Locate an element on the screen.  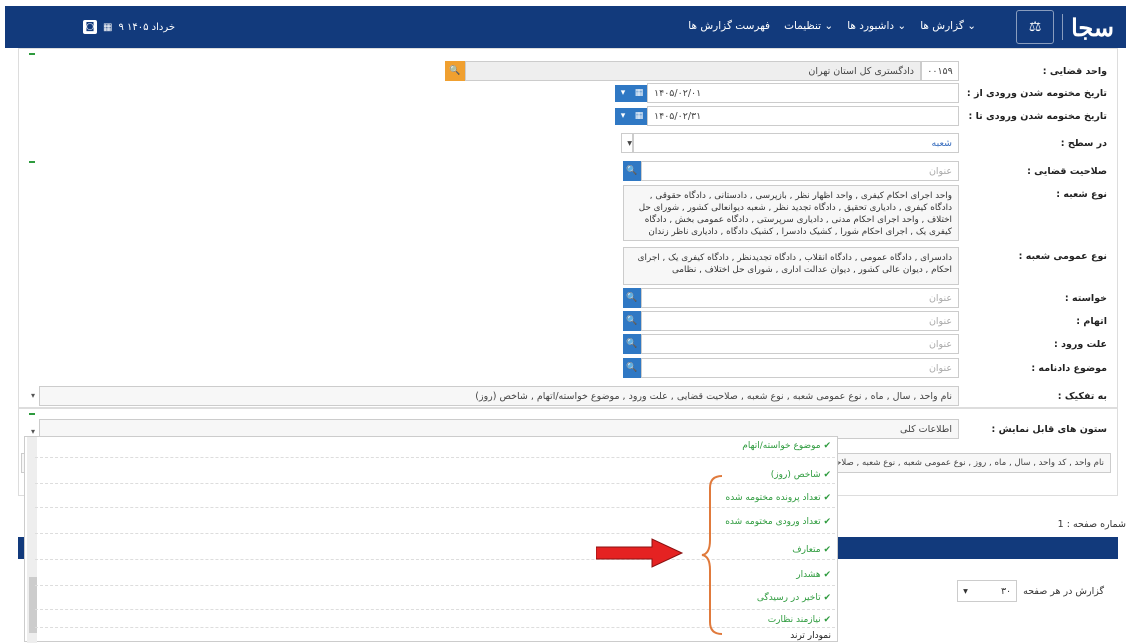
nav-reports: گزارش ها ⌄ is located at coordinates (948, 26).